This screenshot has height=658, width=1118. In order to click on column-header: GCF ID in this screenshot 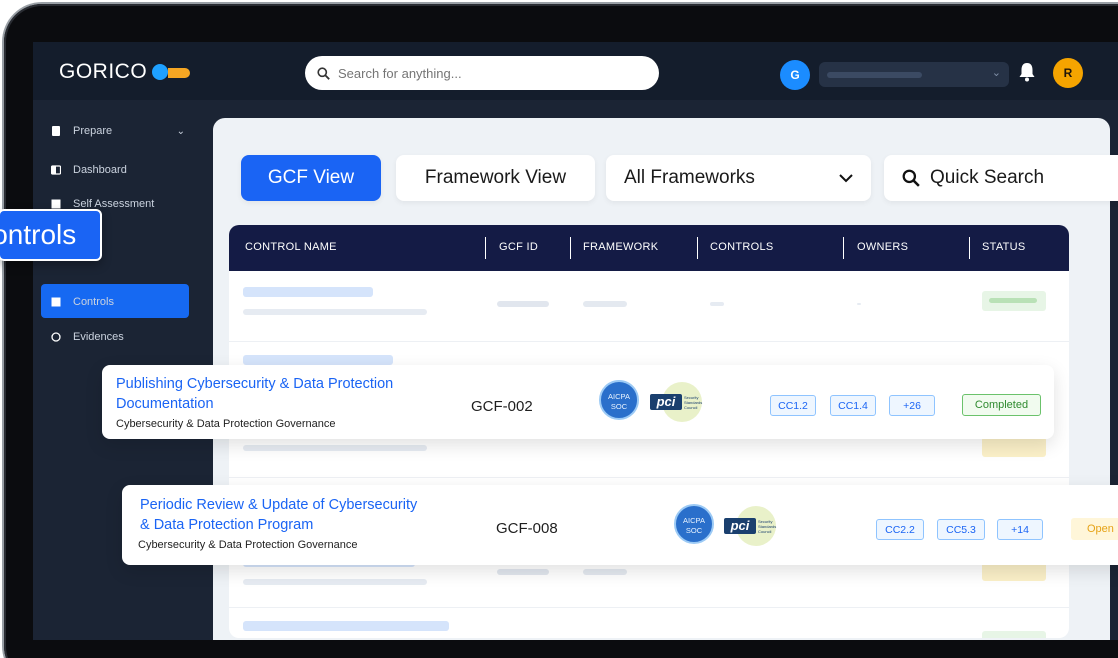, I will do `click(519, 247)`.